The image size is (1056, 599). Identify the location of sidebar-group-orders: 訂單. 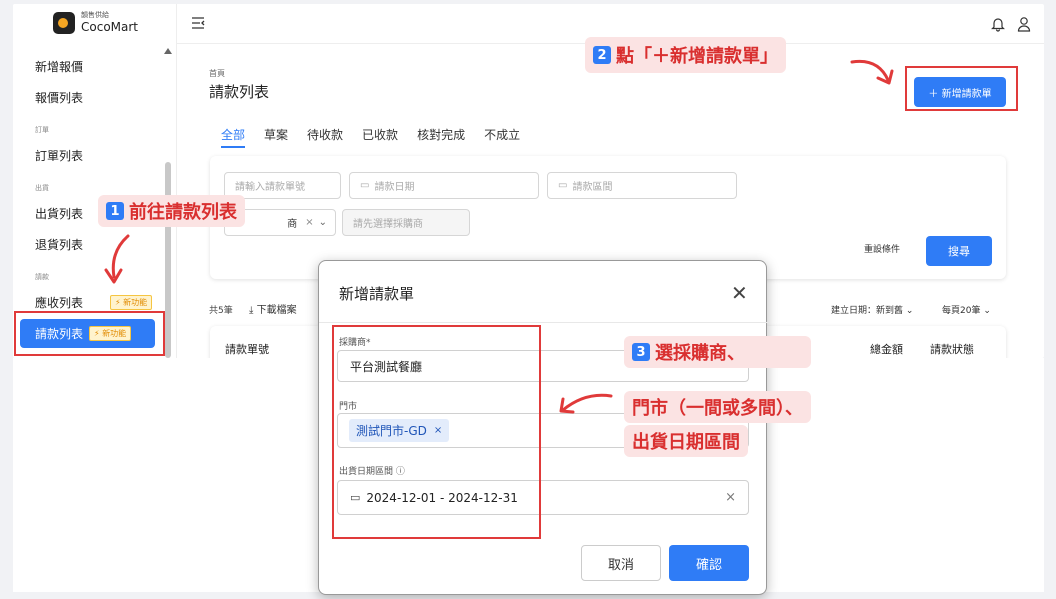
(42, 130).